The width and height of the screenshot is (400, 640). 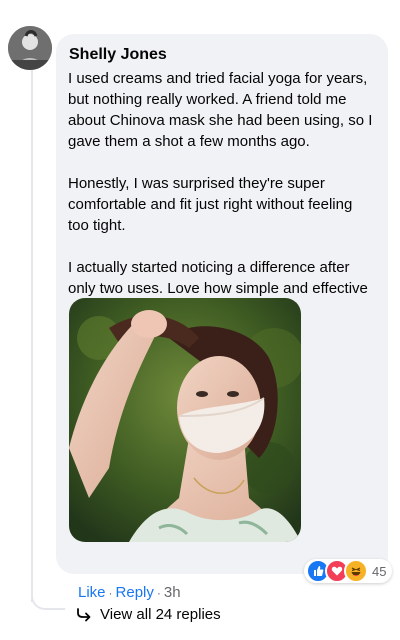 What do you see at coordinates (135, 592) in the screenshot?
I see `reply-button: Reply` at bounding box center [135, 592].